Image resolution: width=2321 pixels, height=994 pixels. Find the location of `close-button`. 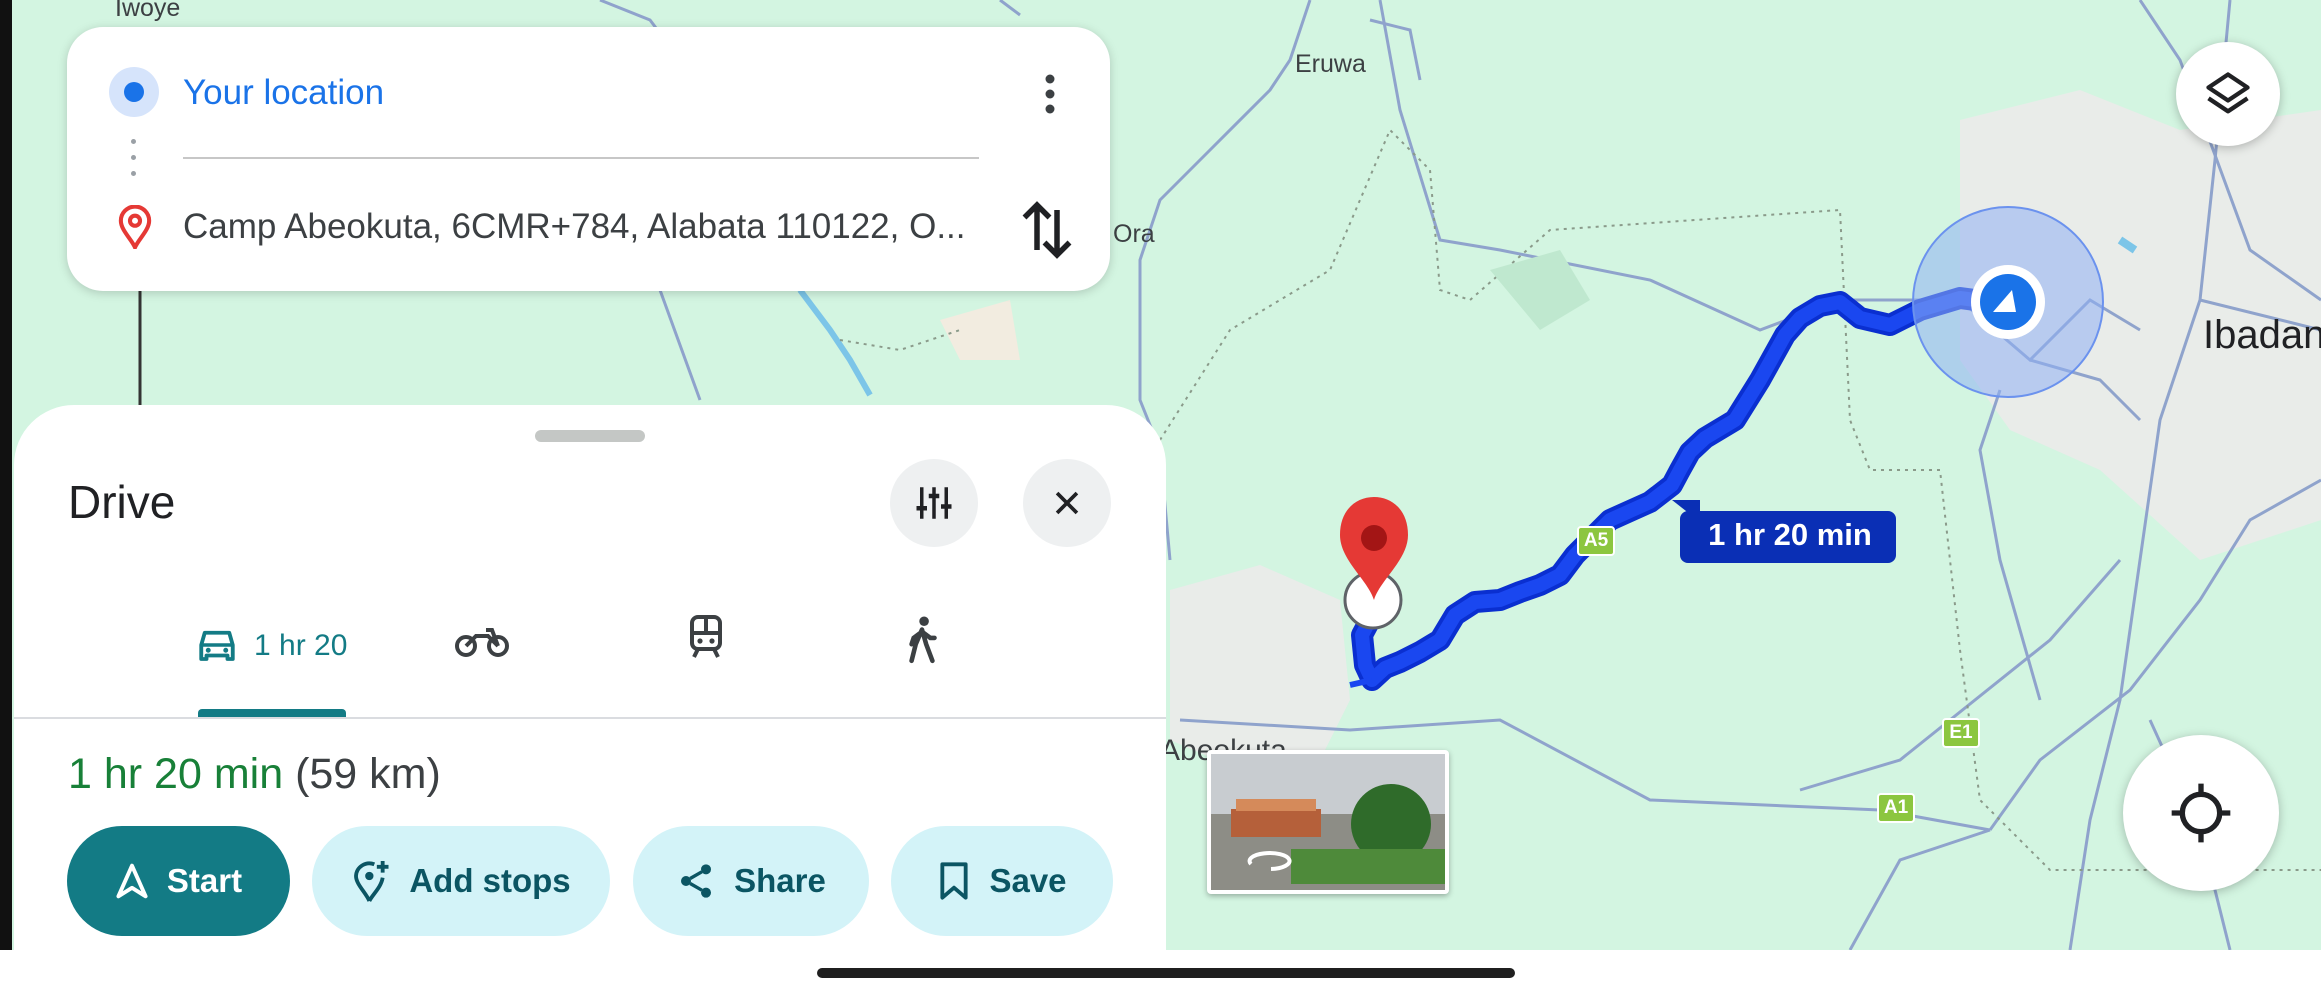

close-button is located at coordinates (1067, 503).